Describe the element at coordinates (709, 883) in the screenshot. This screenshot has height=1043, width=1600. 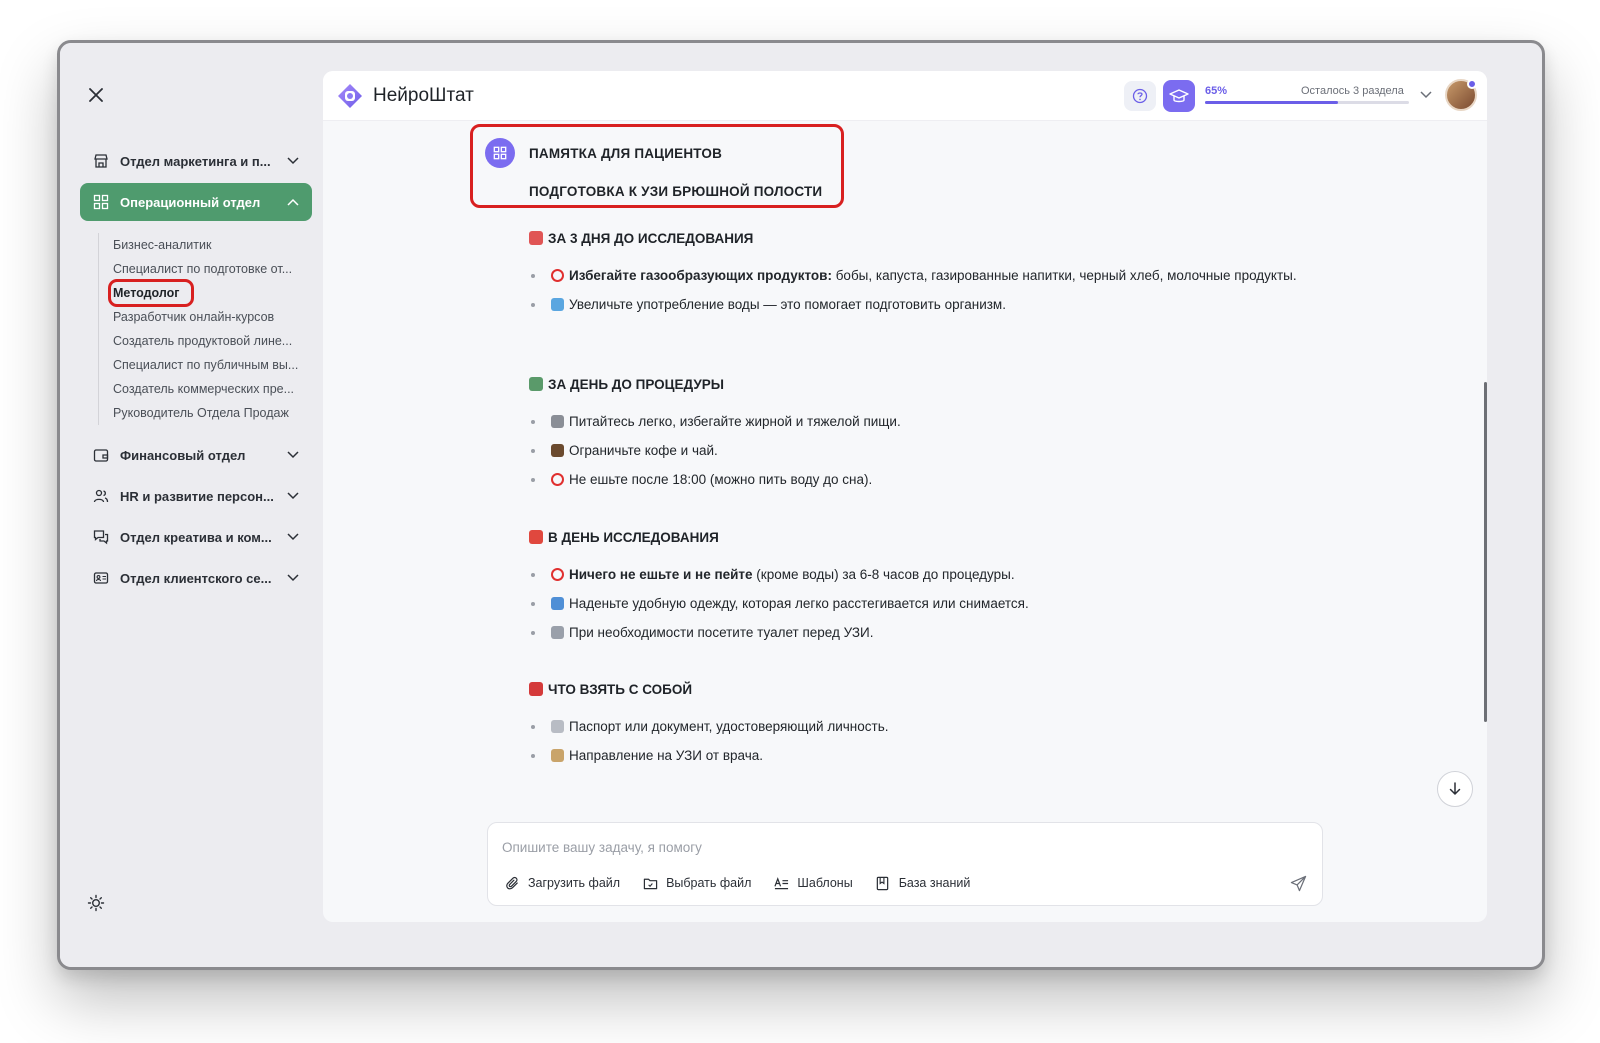
I see `tool-label: Выбрать файл` at that location.